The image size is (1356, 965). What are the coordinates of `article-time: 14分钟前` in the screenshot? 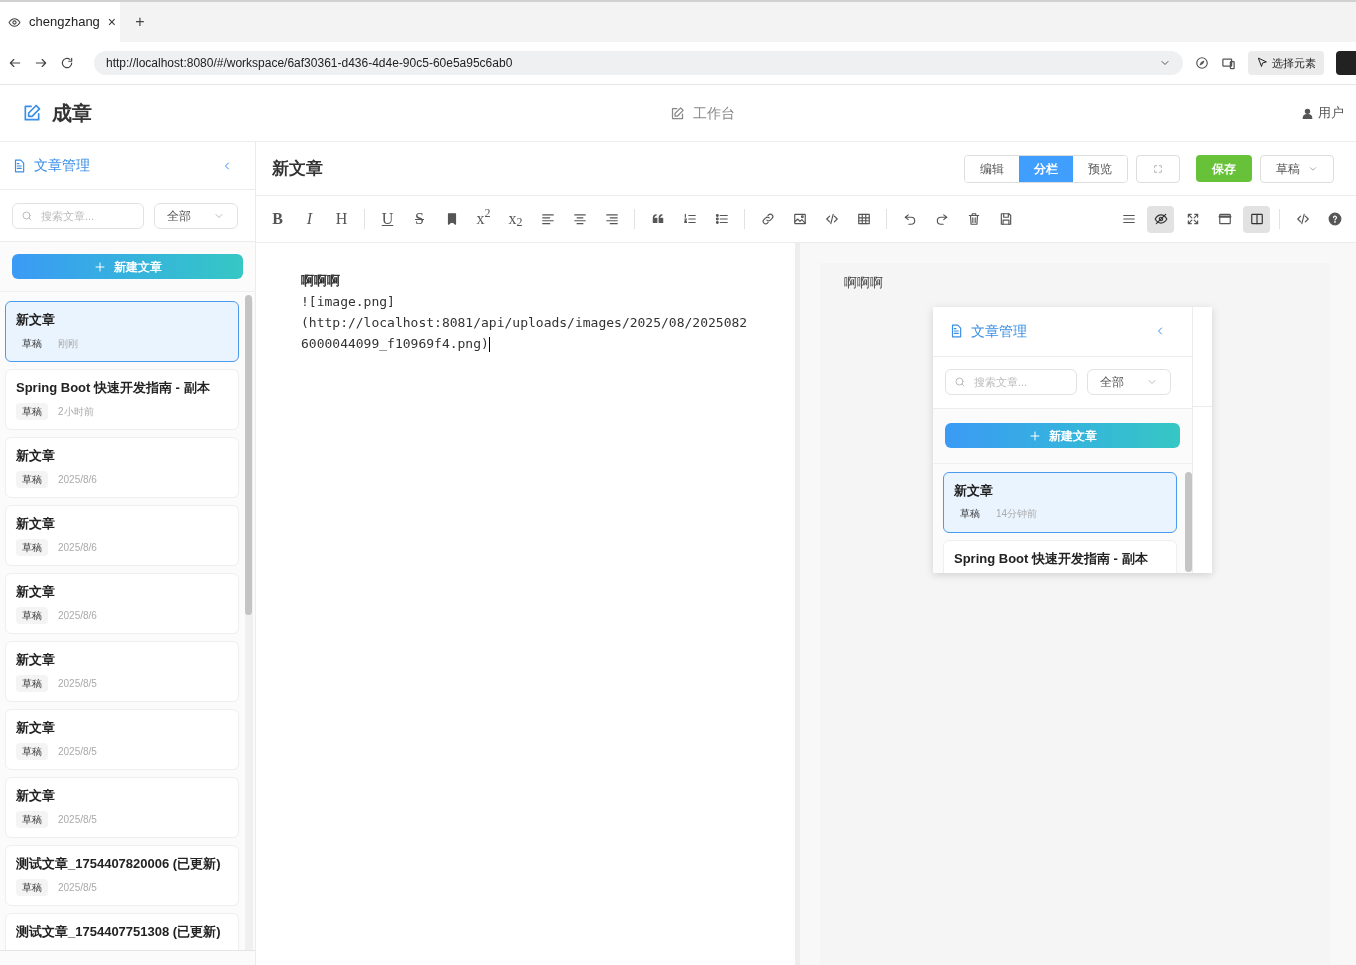 It's located at (1017, 514).